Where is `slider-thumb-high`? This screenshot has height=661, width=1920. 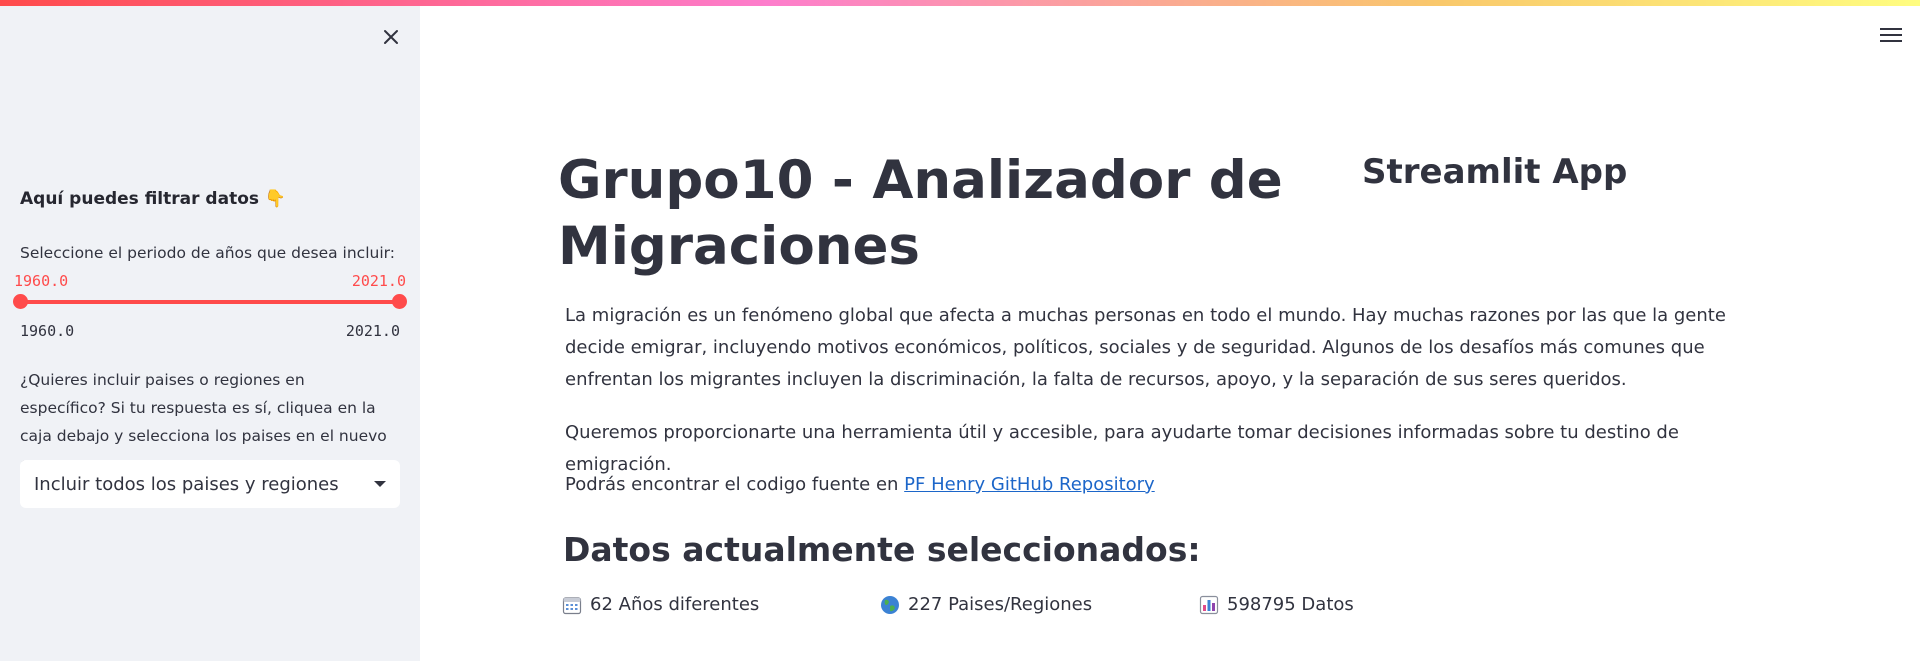 slider-thumb-high is located at coordinates (399, 301).